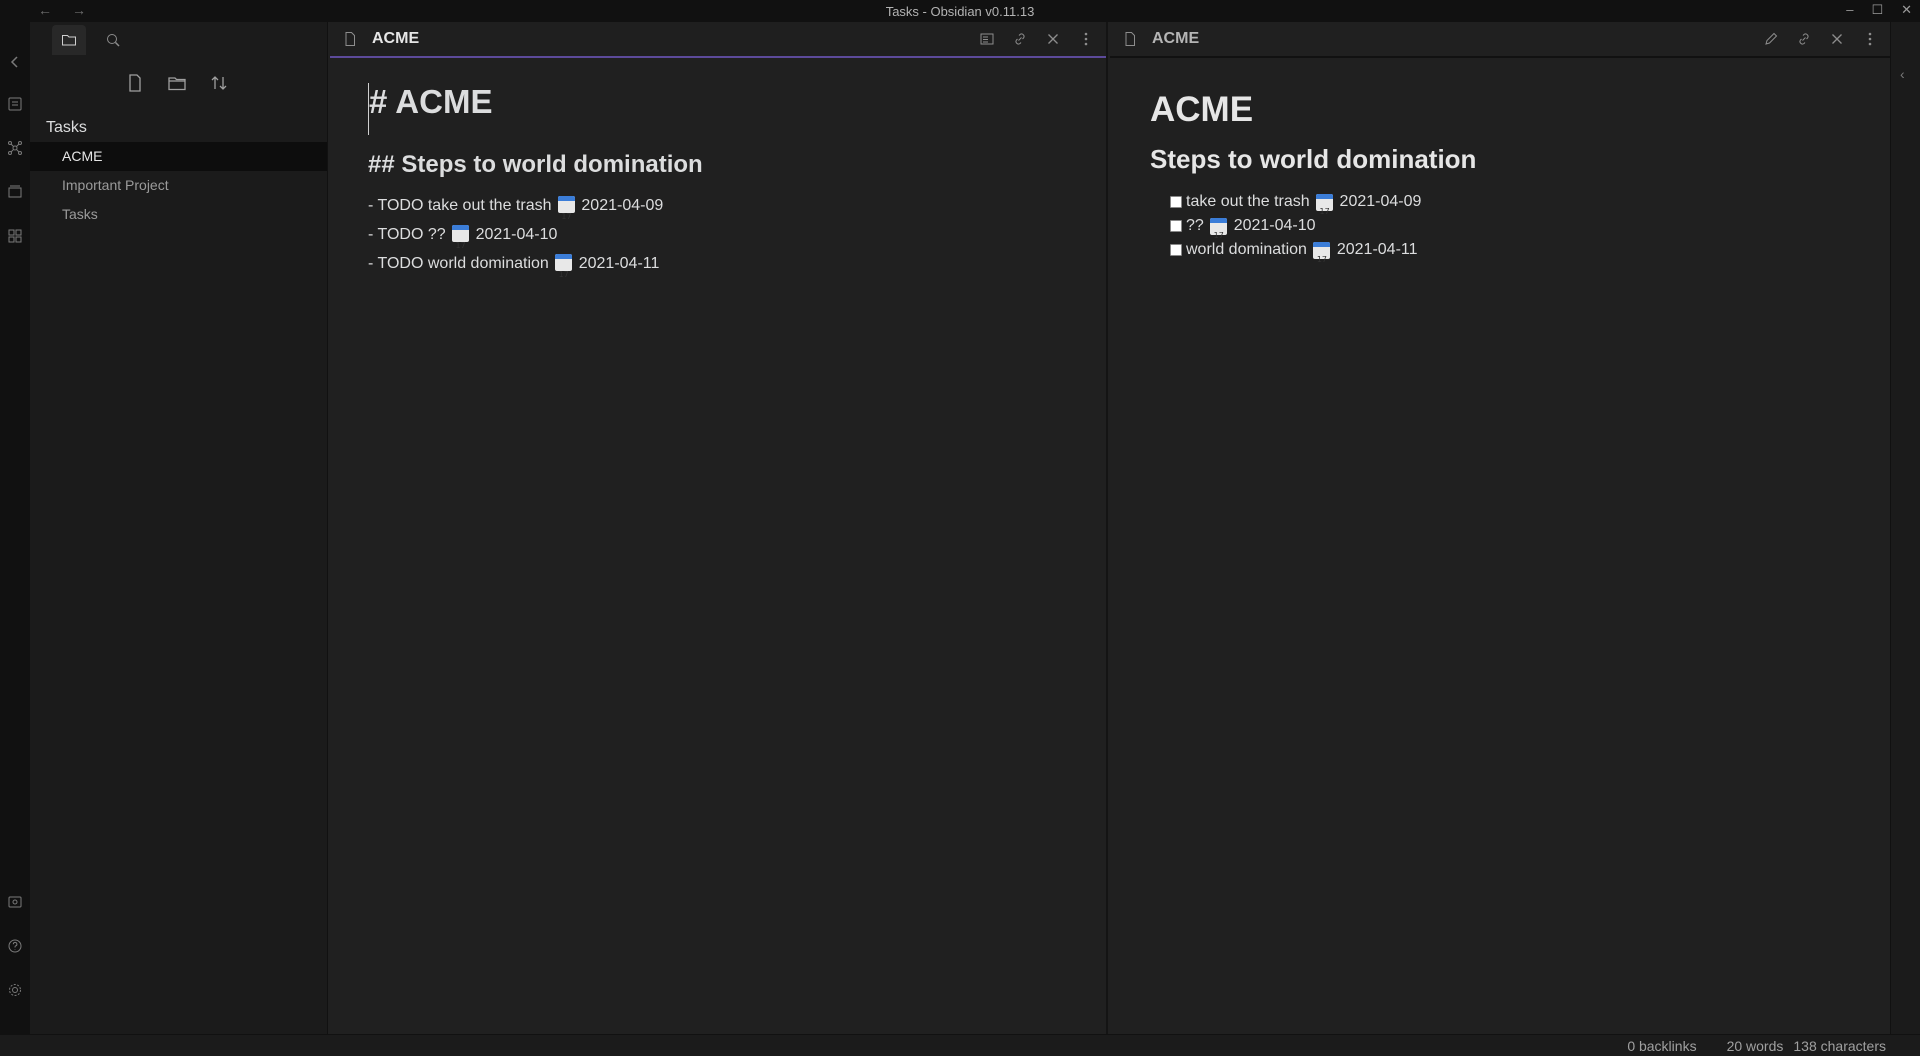 Image resolution: width=1920 pixels, height=1056 pixels. Describe the element at coordinates (987, 39) in the screenshot. I see `preview-mode-icon` at that location.